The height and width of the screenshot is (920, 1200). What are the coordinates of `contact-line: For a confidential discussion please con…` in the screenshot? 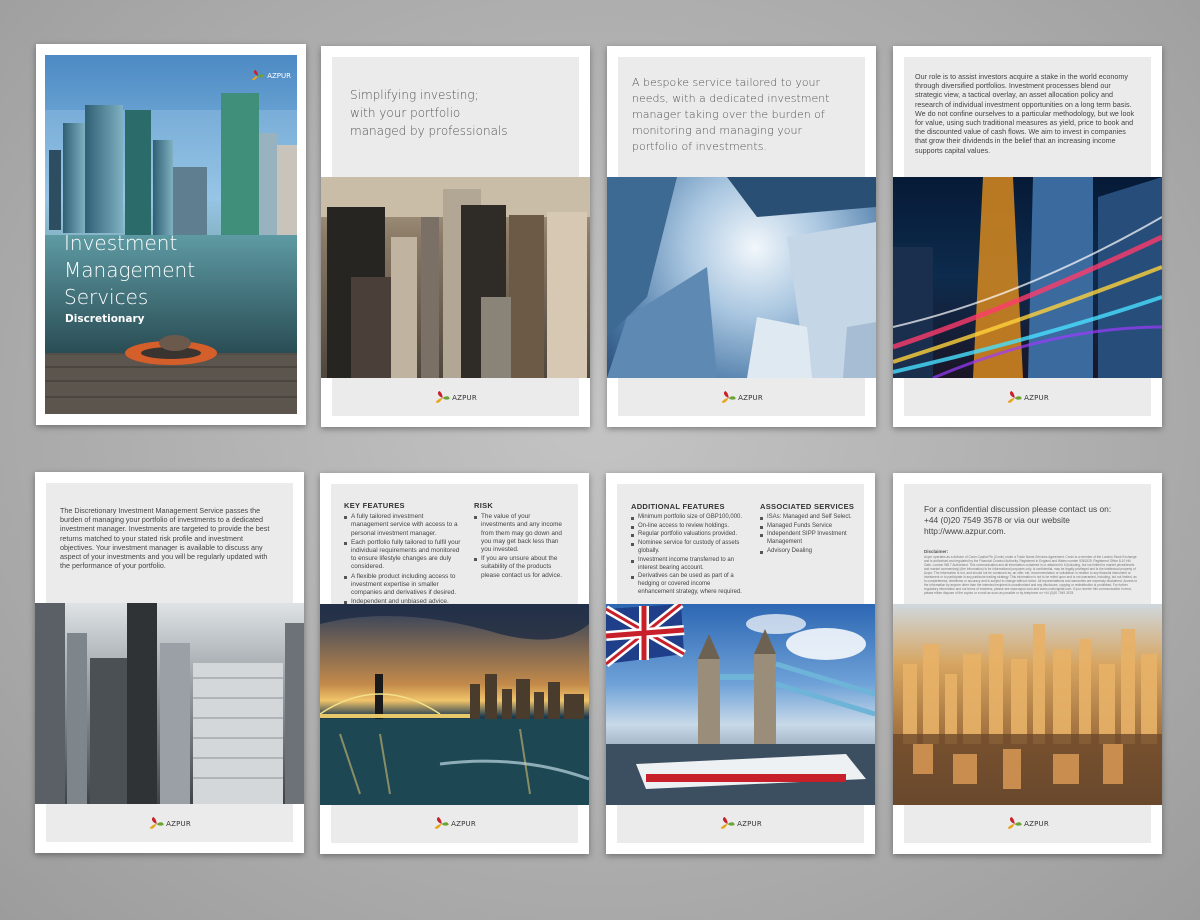 It's located at (1018, 509).